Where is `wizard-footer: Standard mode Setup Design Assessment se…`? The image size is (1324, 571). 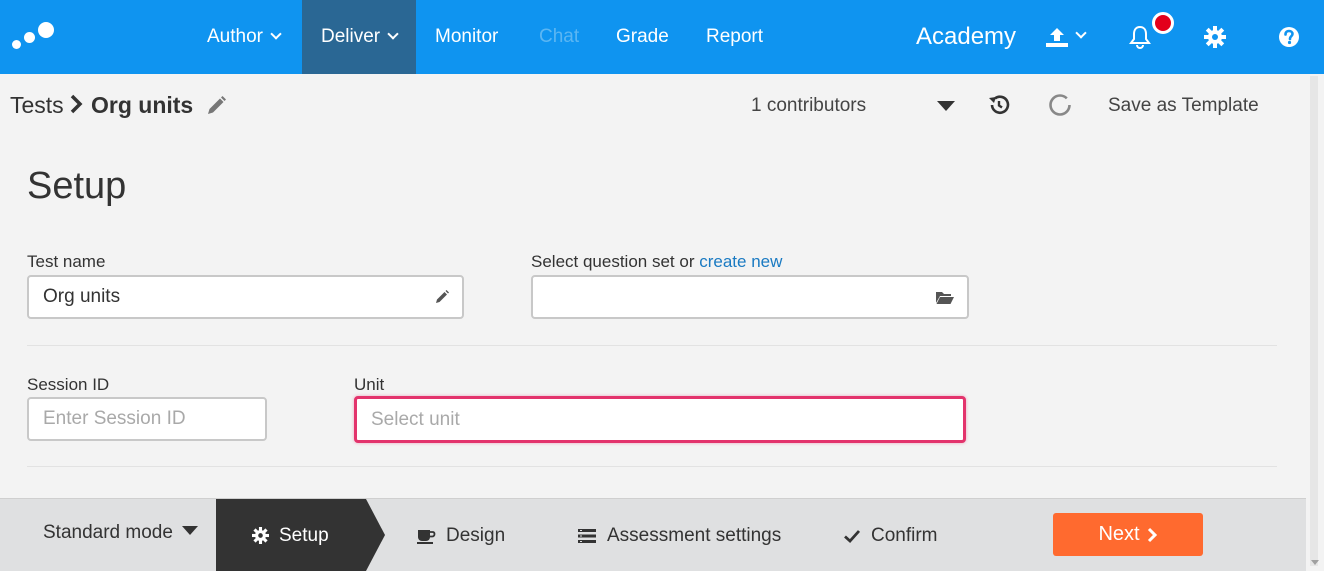
wizard-footer: Standard mode Setup Design Assessment se… is located at coordinates (653, 534).